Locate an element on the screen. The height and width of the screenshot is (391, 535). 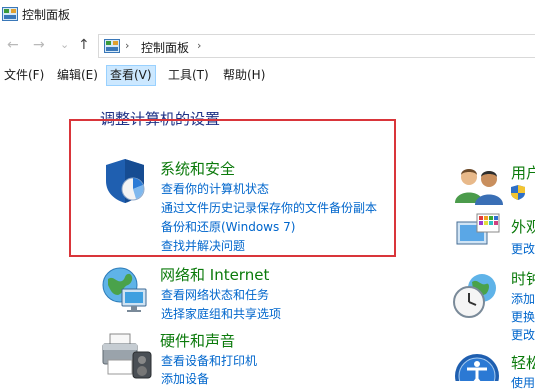
clock-globe-icon is located at coordinates (474, 296).